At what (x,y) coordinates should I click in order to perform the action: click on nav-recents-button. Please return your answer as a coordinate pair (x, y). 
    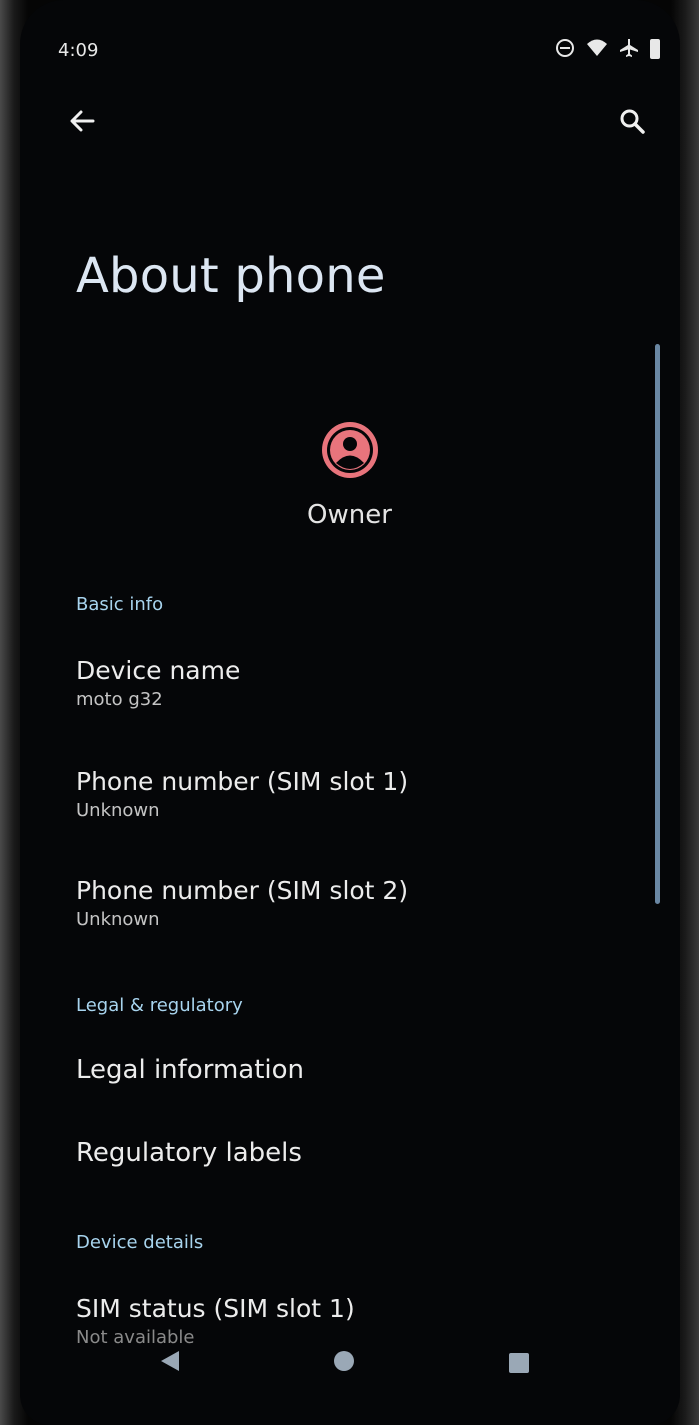
    Looking at the image, I should click on (519, 1363).